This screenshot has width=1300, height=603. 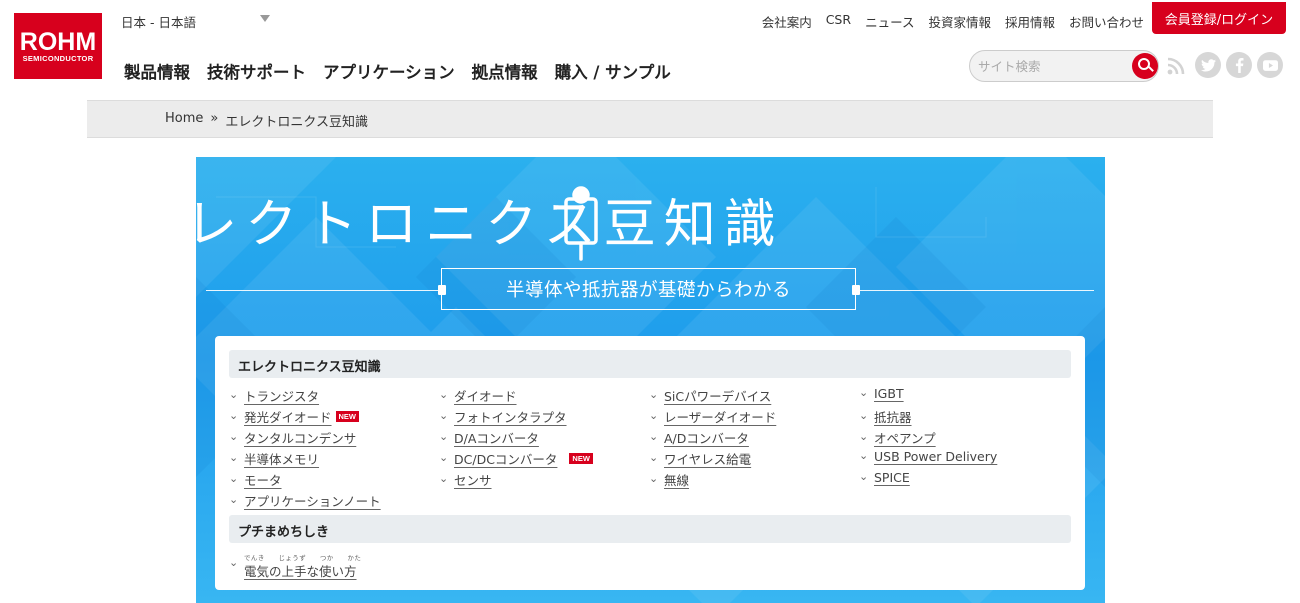 What do you see at coordinates (157, 71) in the screenshot?
I see `main-nav-products: 製品情報` at bounding box center [157, 71].